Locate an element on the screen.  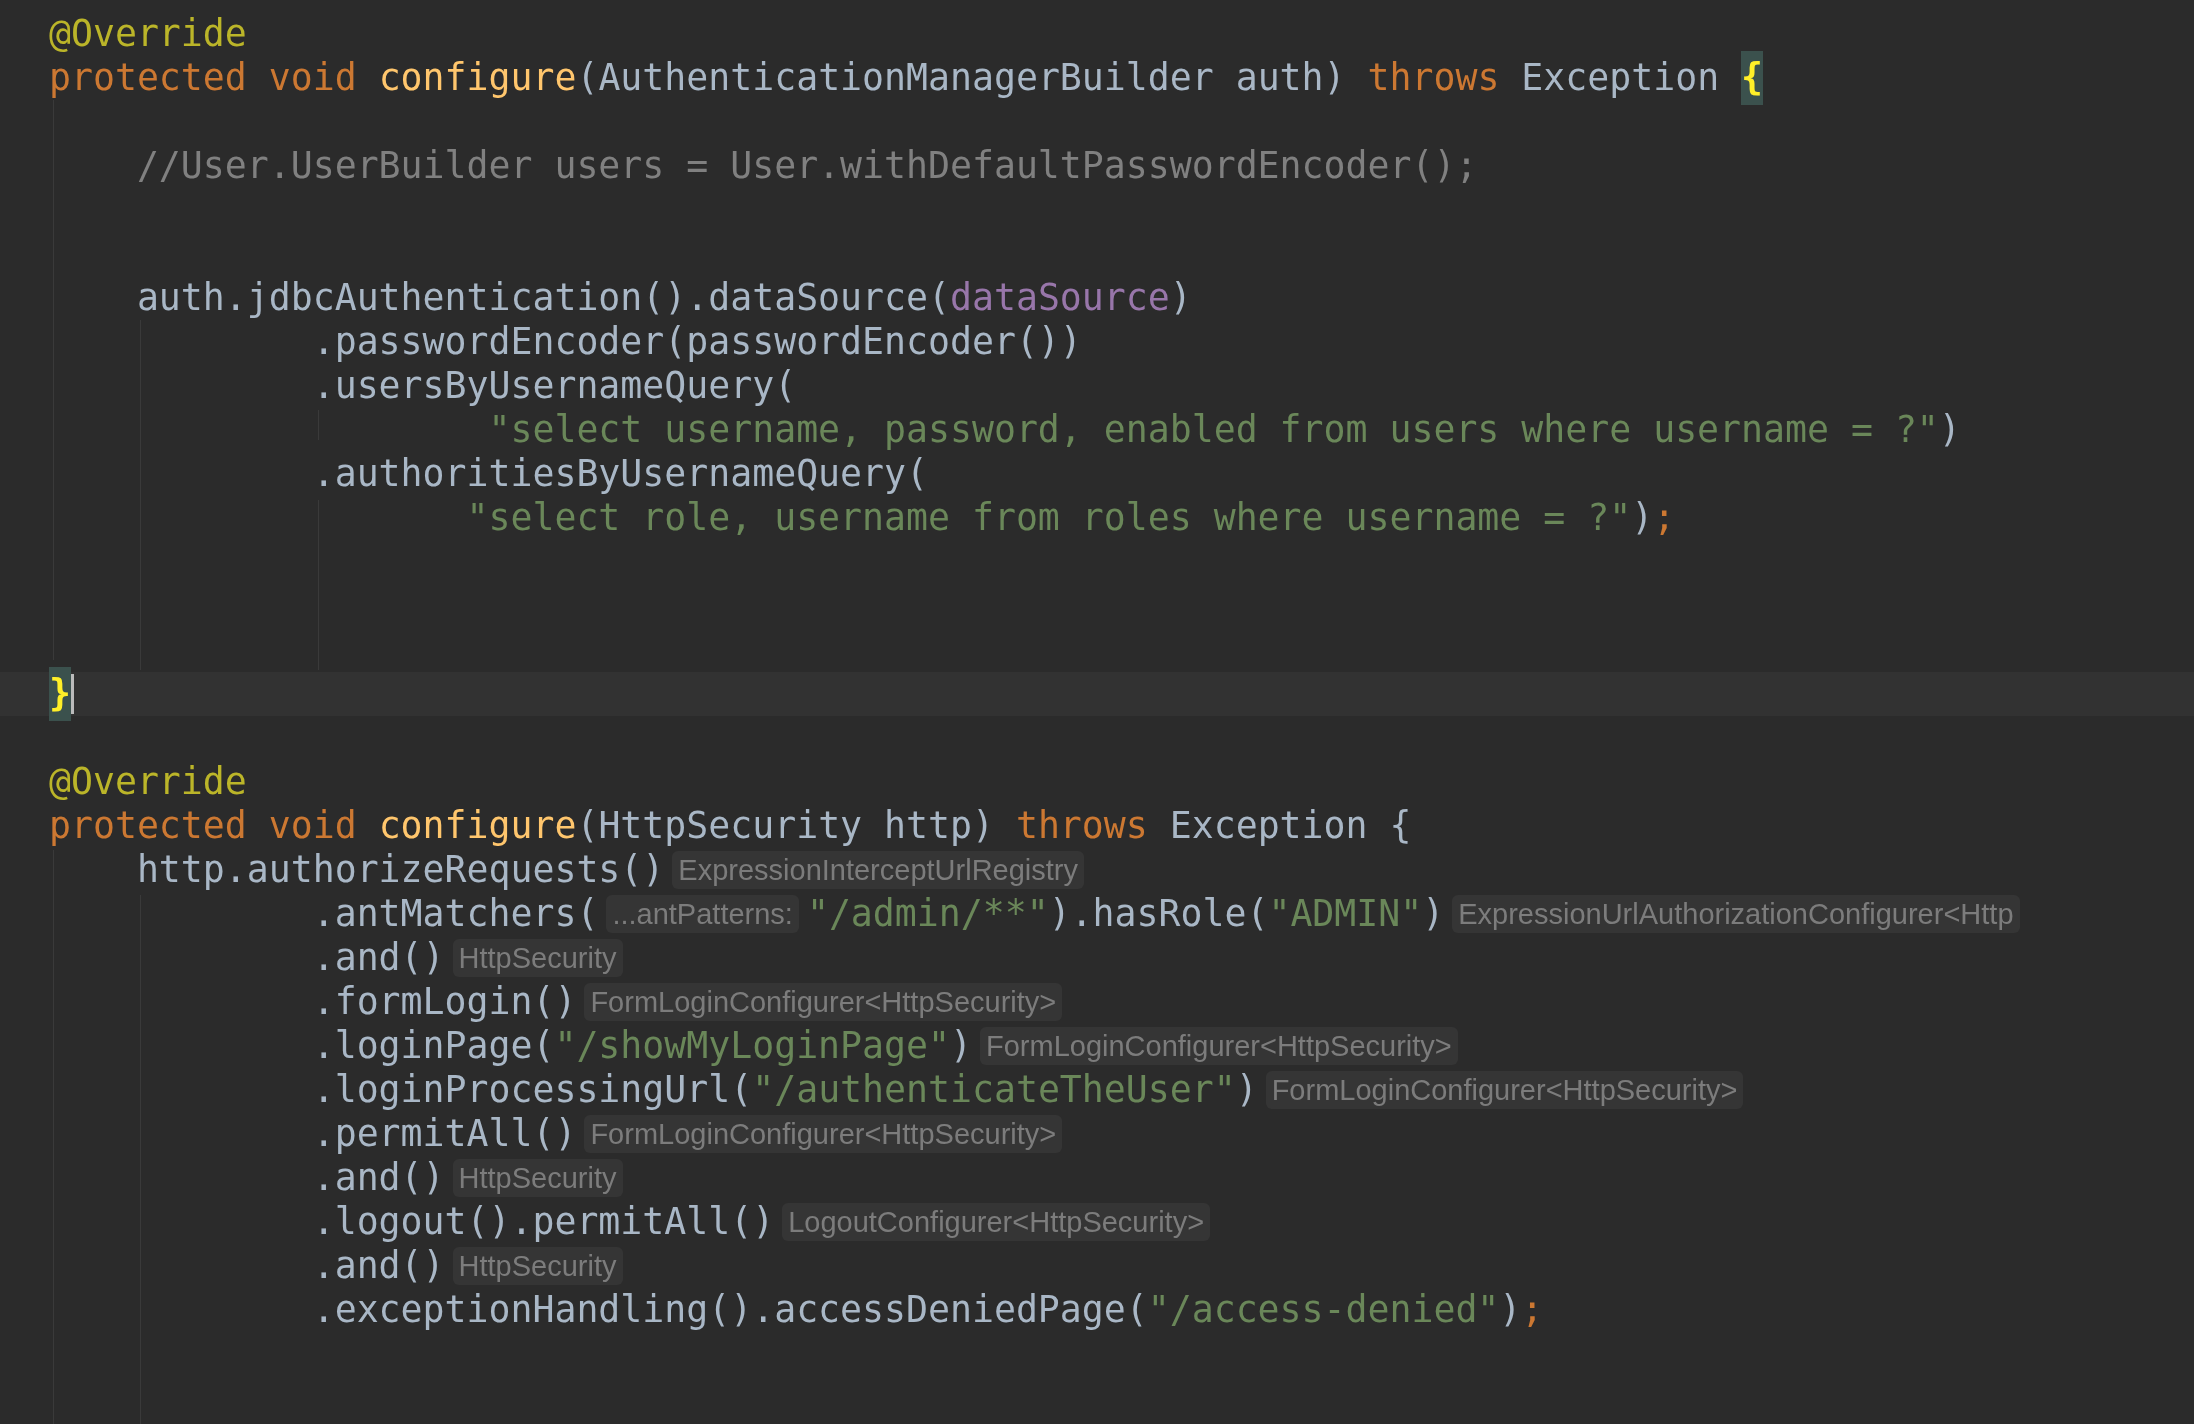
string-literal: "ADMIN" is located at coordinates (1345, 913).